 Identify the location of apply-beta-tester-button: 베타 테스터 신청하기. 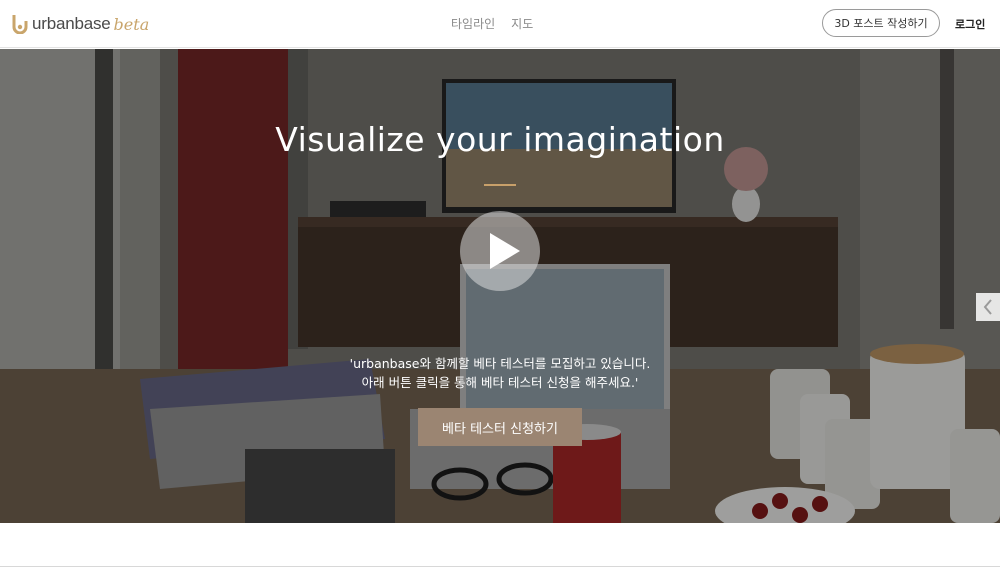
(500, 427).